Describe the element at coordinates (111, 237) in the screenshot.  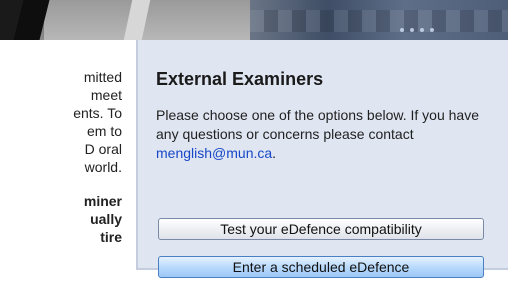
I see `left-bold-line: tire` at that location.